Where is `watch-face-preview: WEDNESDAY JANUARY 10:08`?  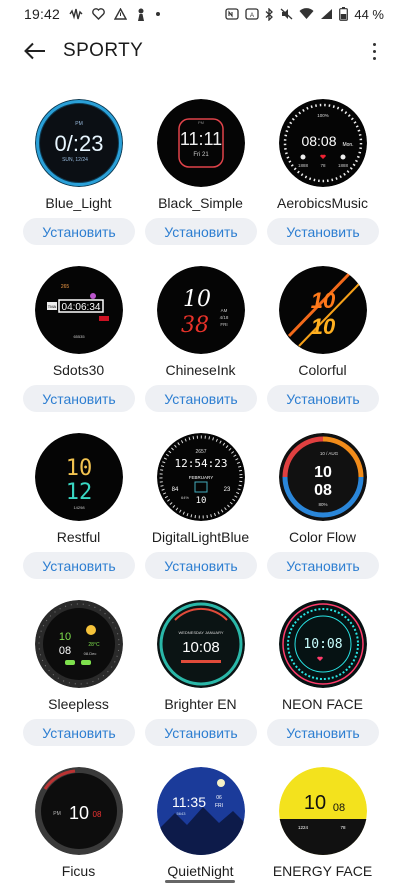
watch-face-preview: WEDNESDAY JANUARY 10:08 is located at coordinates (201, 644).